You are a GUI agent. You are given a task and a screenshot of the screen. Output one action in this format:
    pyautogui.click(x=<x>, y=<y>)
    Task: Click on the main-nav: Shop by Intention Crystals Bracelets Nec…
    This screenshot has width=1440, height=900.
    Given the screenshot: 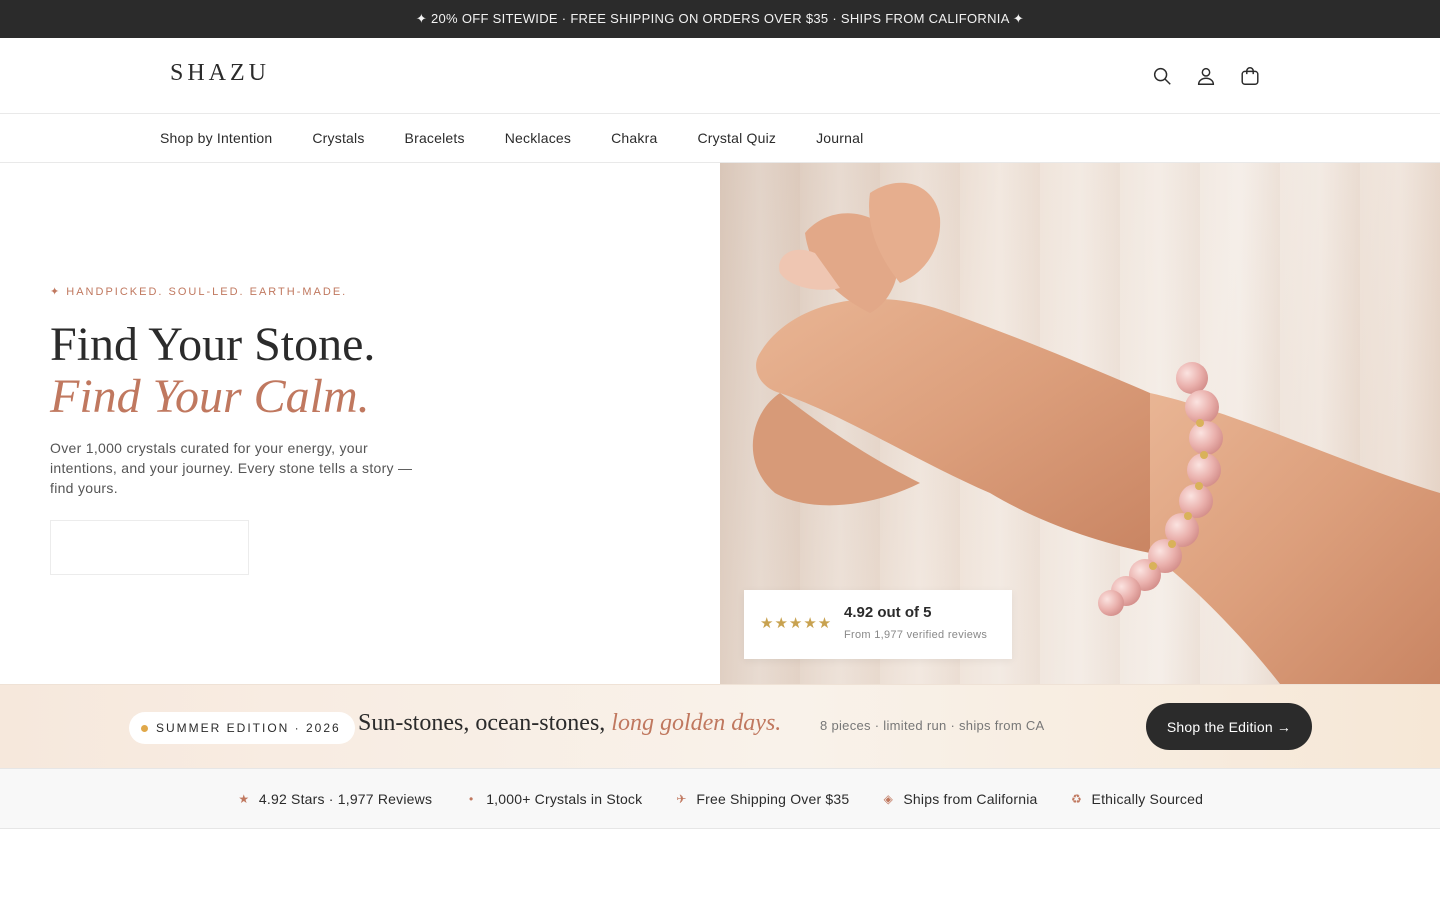 What is the action you would take?
    pyautogui.click(x=720, y=138)
    